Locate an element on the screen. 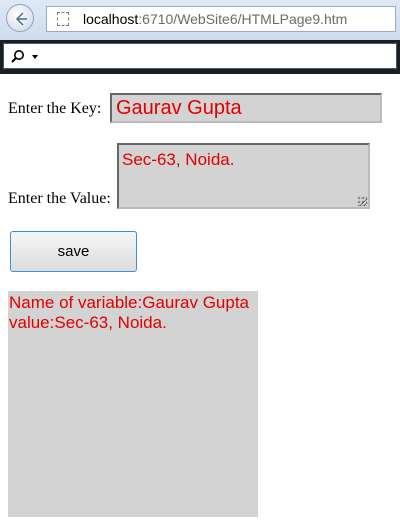 Image resolution: width=400 pixels, height=525 pixels. url-text: localhost:6710/WebSite6/HTMLPage9.htm is located at coordinates (215, 19).